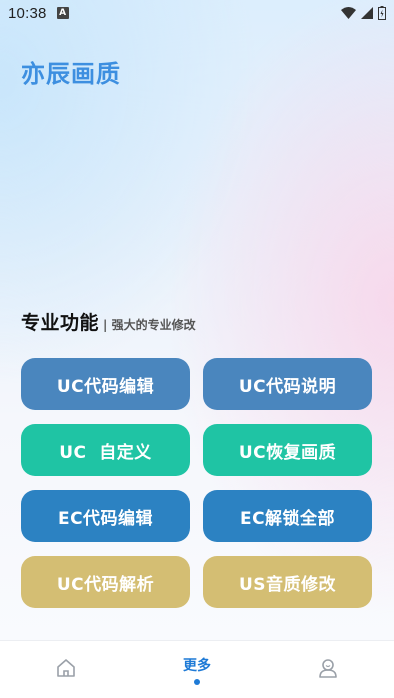  Describe the element at coordinates (197, 13) in the screenshot. I see `status-bar: 10:38 A` at that location.